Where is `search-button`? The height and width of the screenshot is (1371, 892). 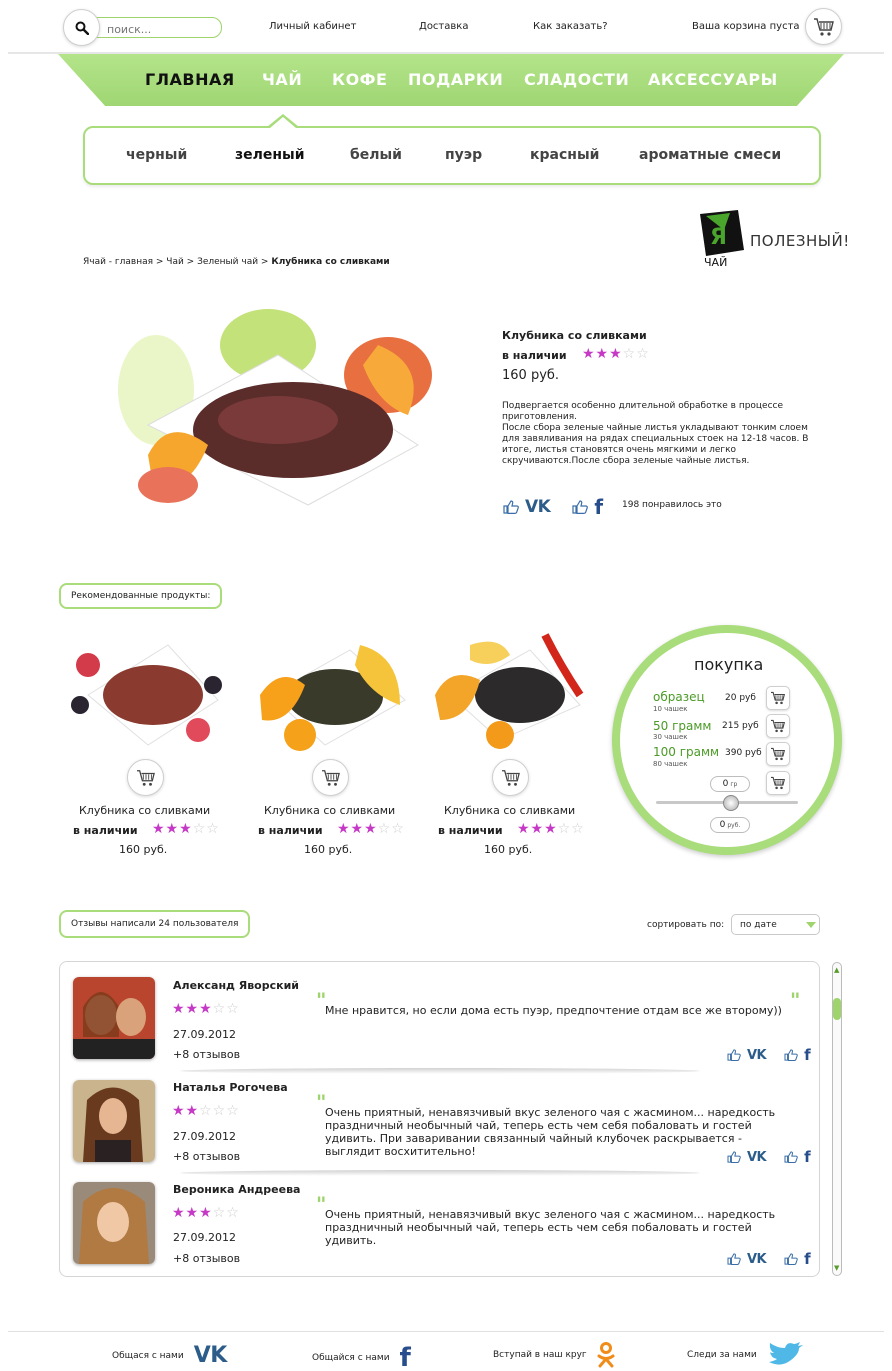 search-button is located at coordinates (81, 27).